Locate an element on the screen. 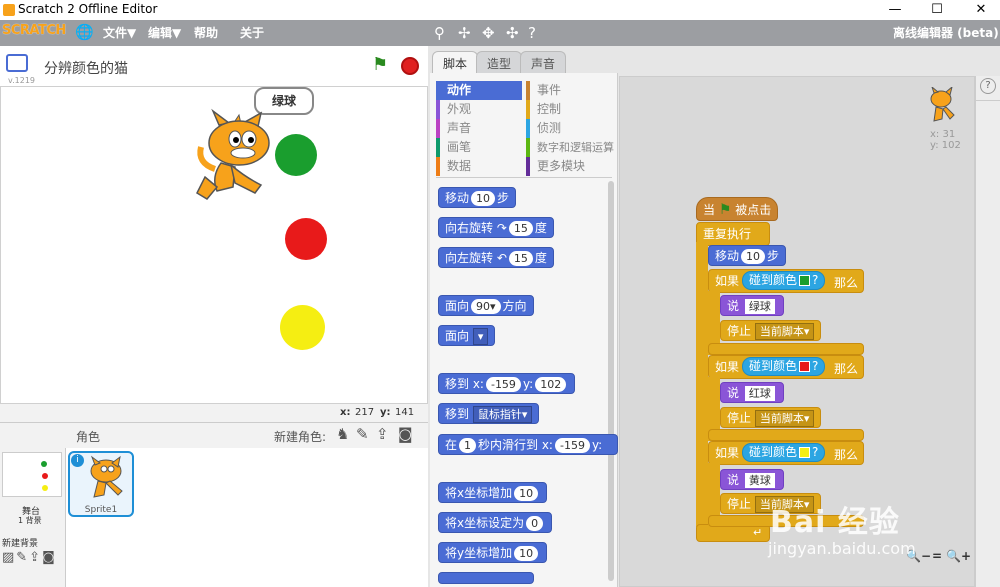  block-move-steps: 移动 10 步 is located at coordinates (477, 197).